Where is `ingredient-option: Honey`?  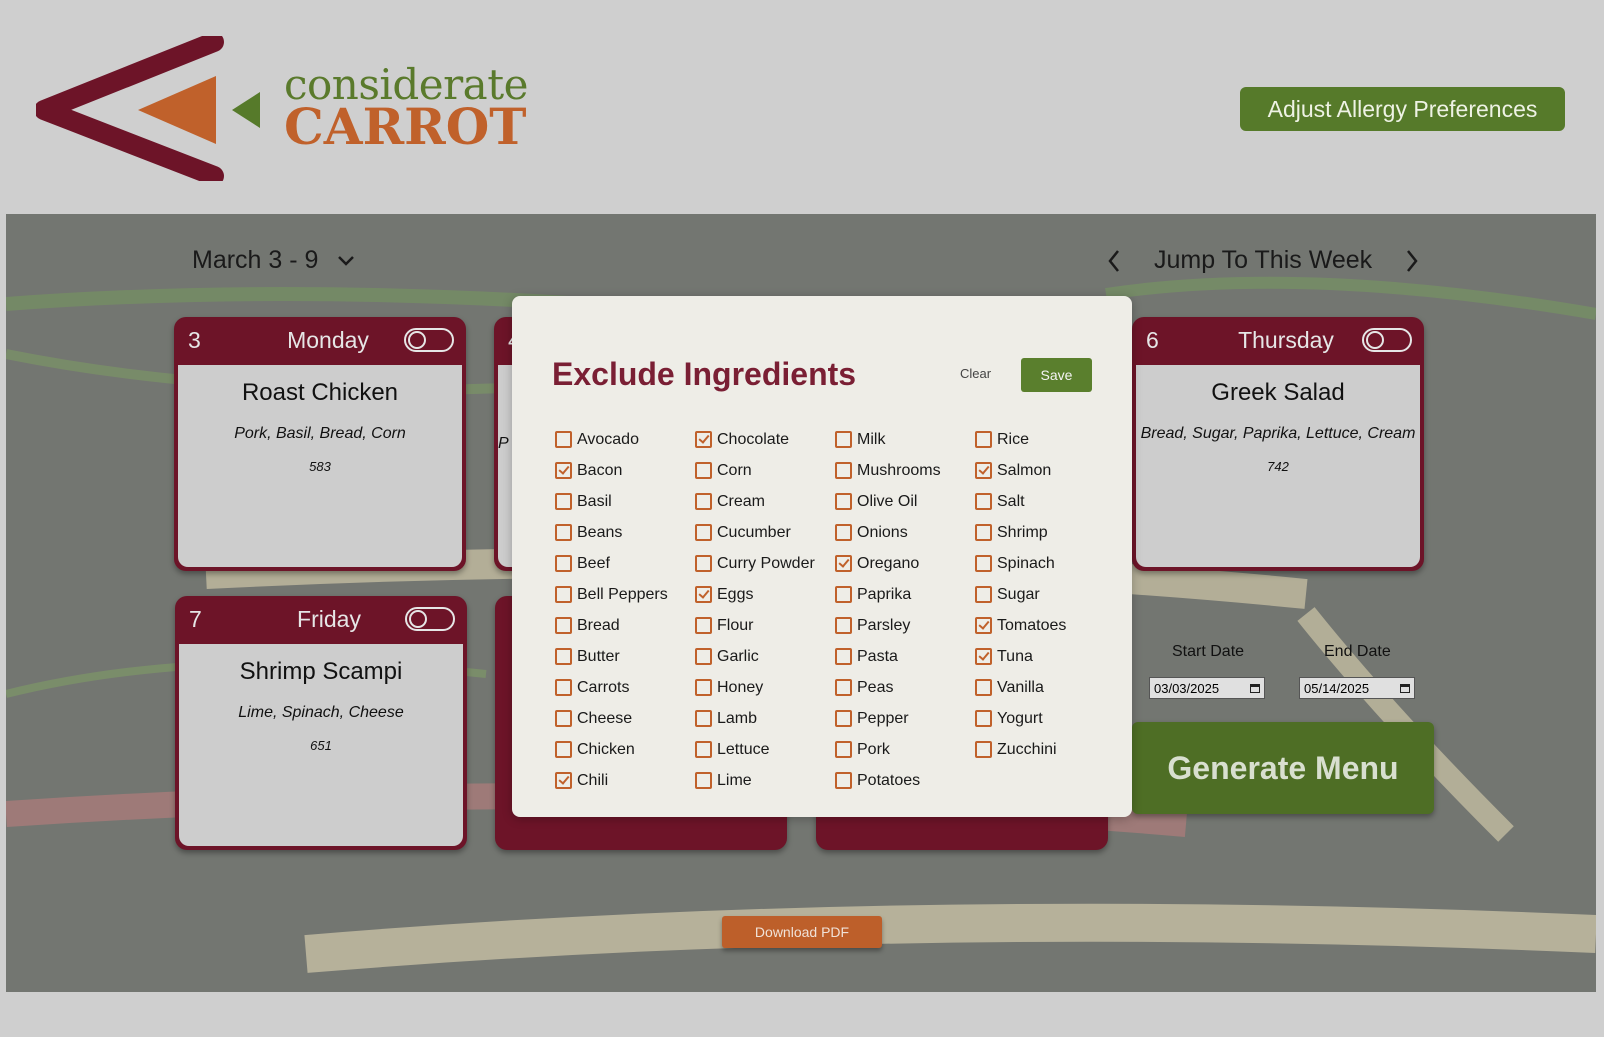
ingredient-option: Honey is located at coordinates (755, 687).